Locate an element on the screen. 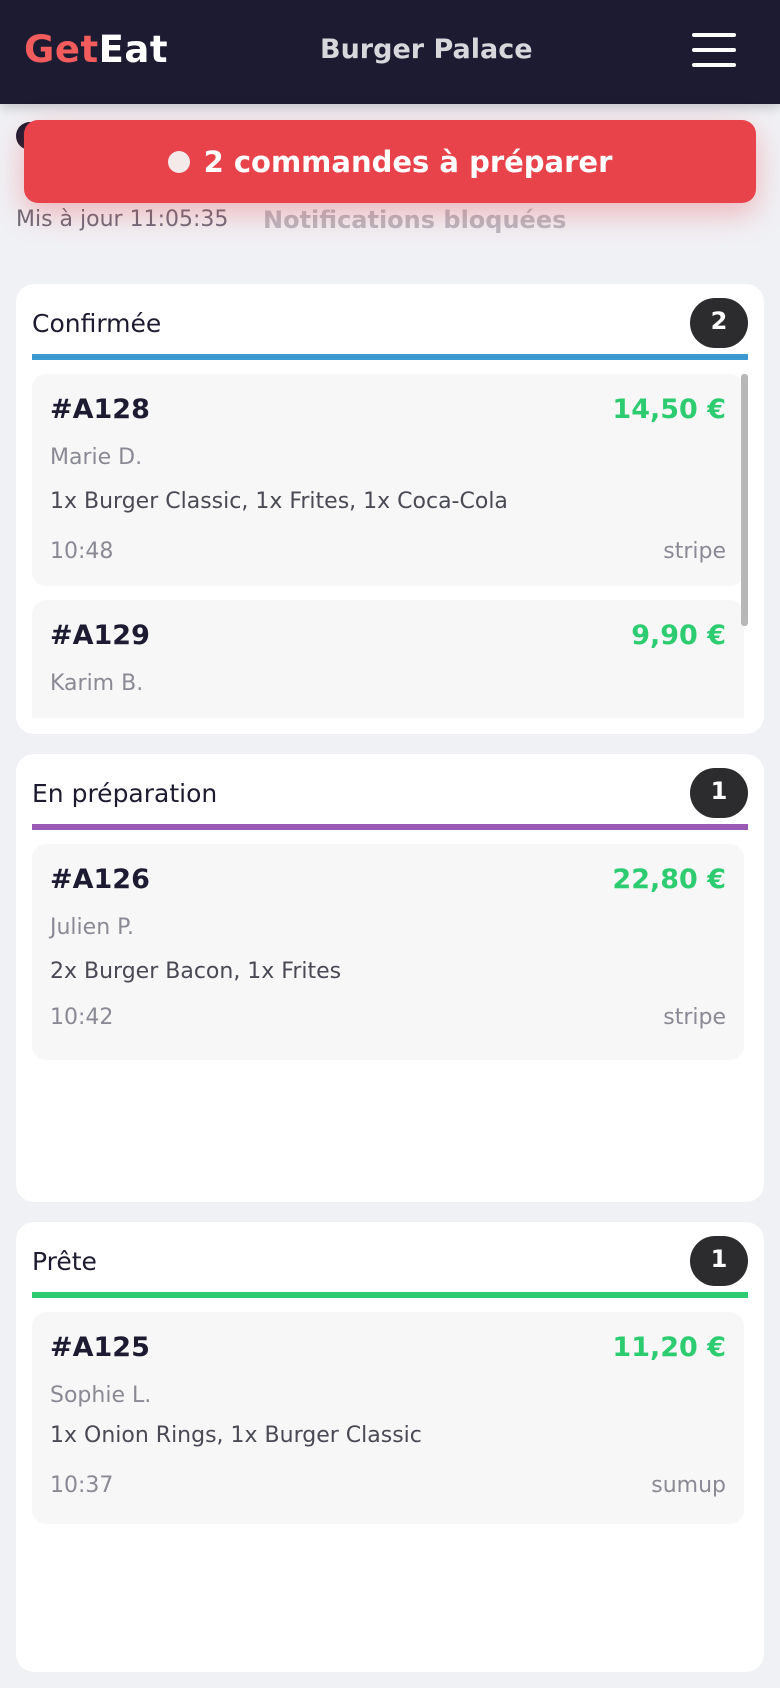  alert-dot-icon is located at coordinates (178, 161).